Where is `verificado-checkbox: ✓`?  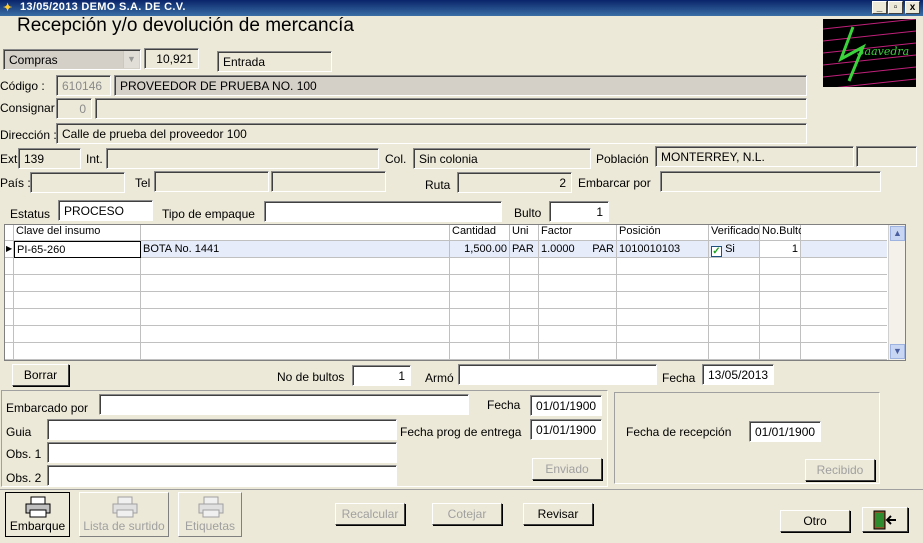 verificado-checkbox: ✓ is located at coordinates (716, 251).